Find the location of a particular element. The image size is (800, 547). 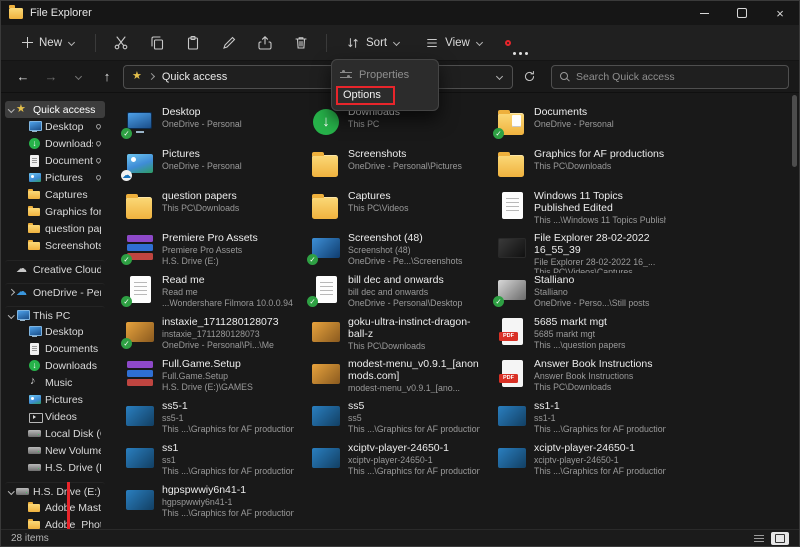

sidebar-item: question papers is located at coordinates (55, 228).